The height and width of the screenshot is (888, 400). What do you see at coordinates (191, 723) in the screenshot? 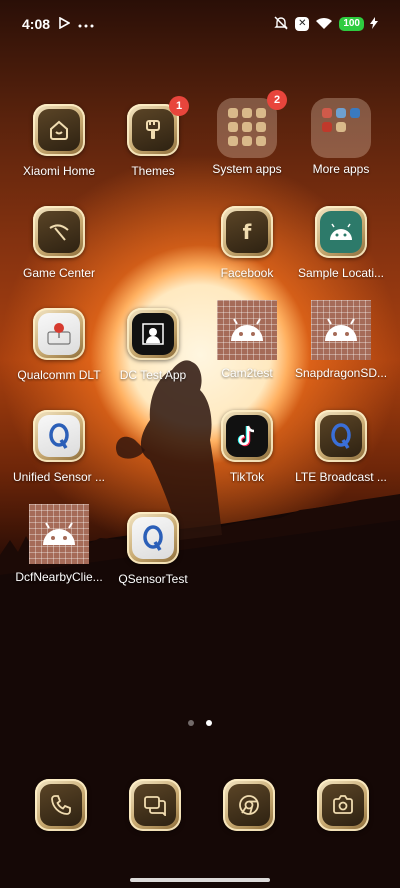
I see `page-dot` at bounding box center [191, 723].